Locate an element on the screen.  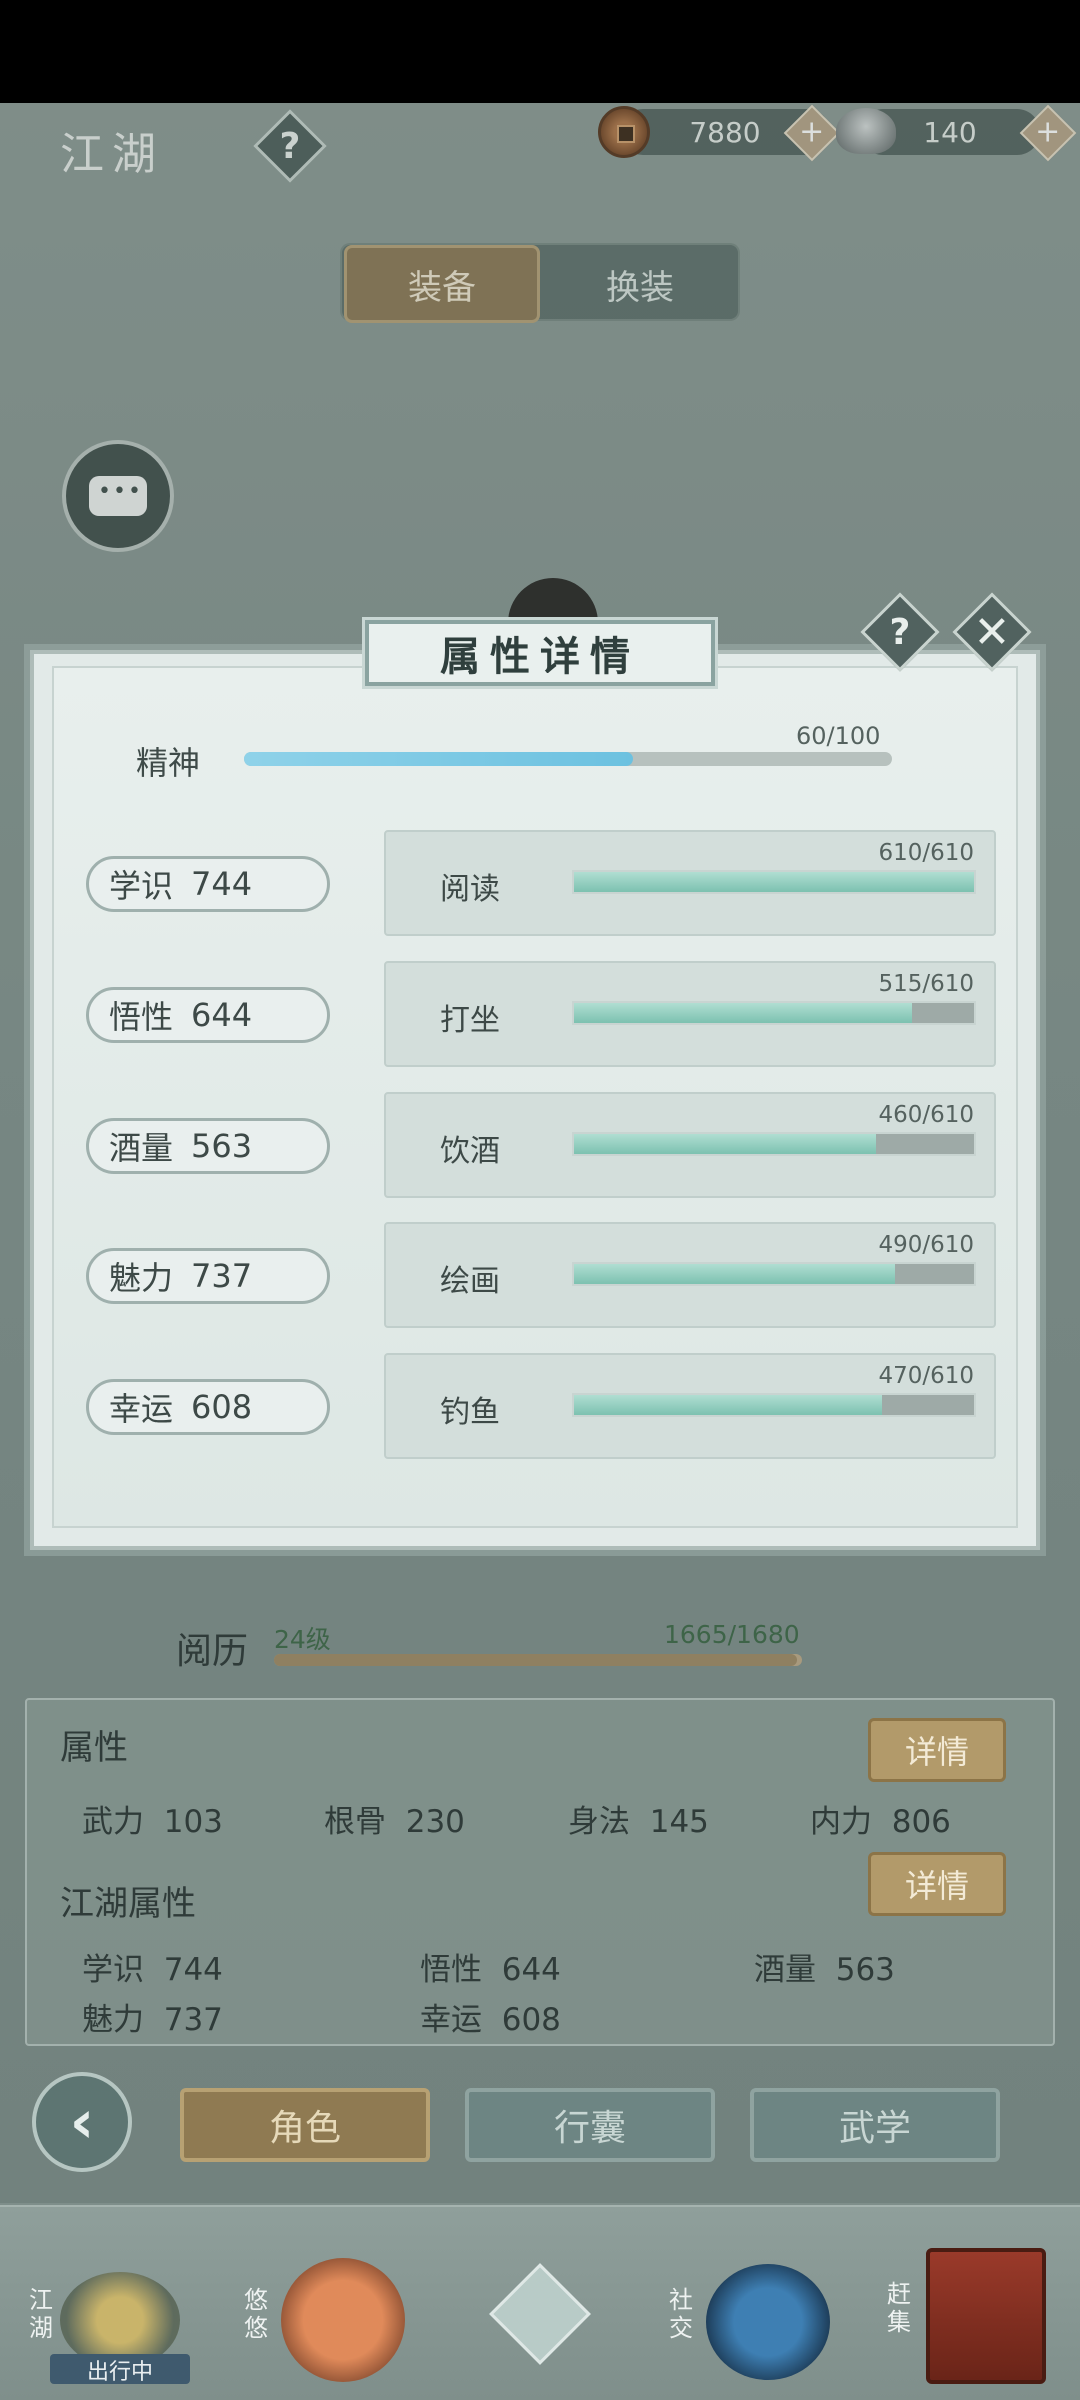
stat-name: 幸运 is located at coordinates (141, 1409).